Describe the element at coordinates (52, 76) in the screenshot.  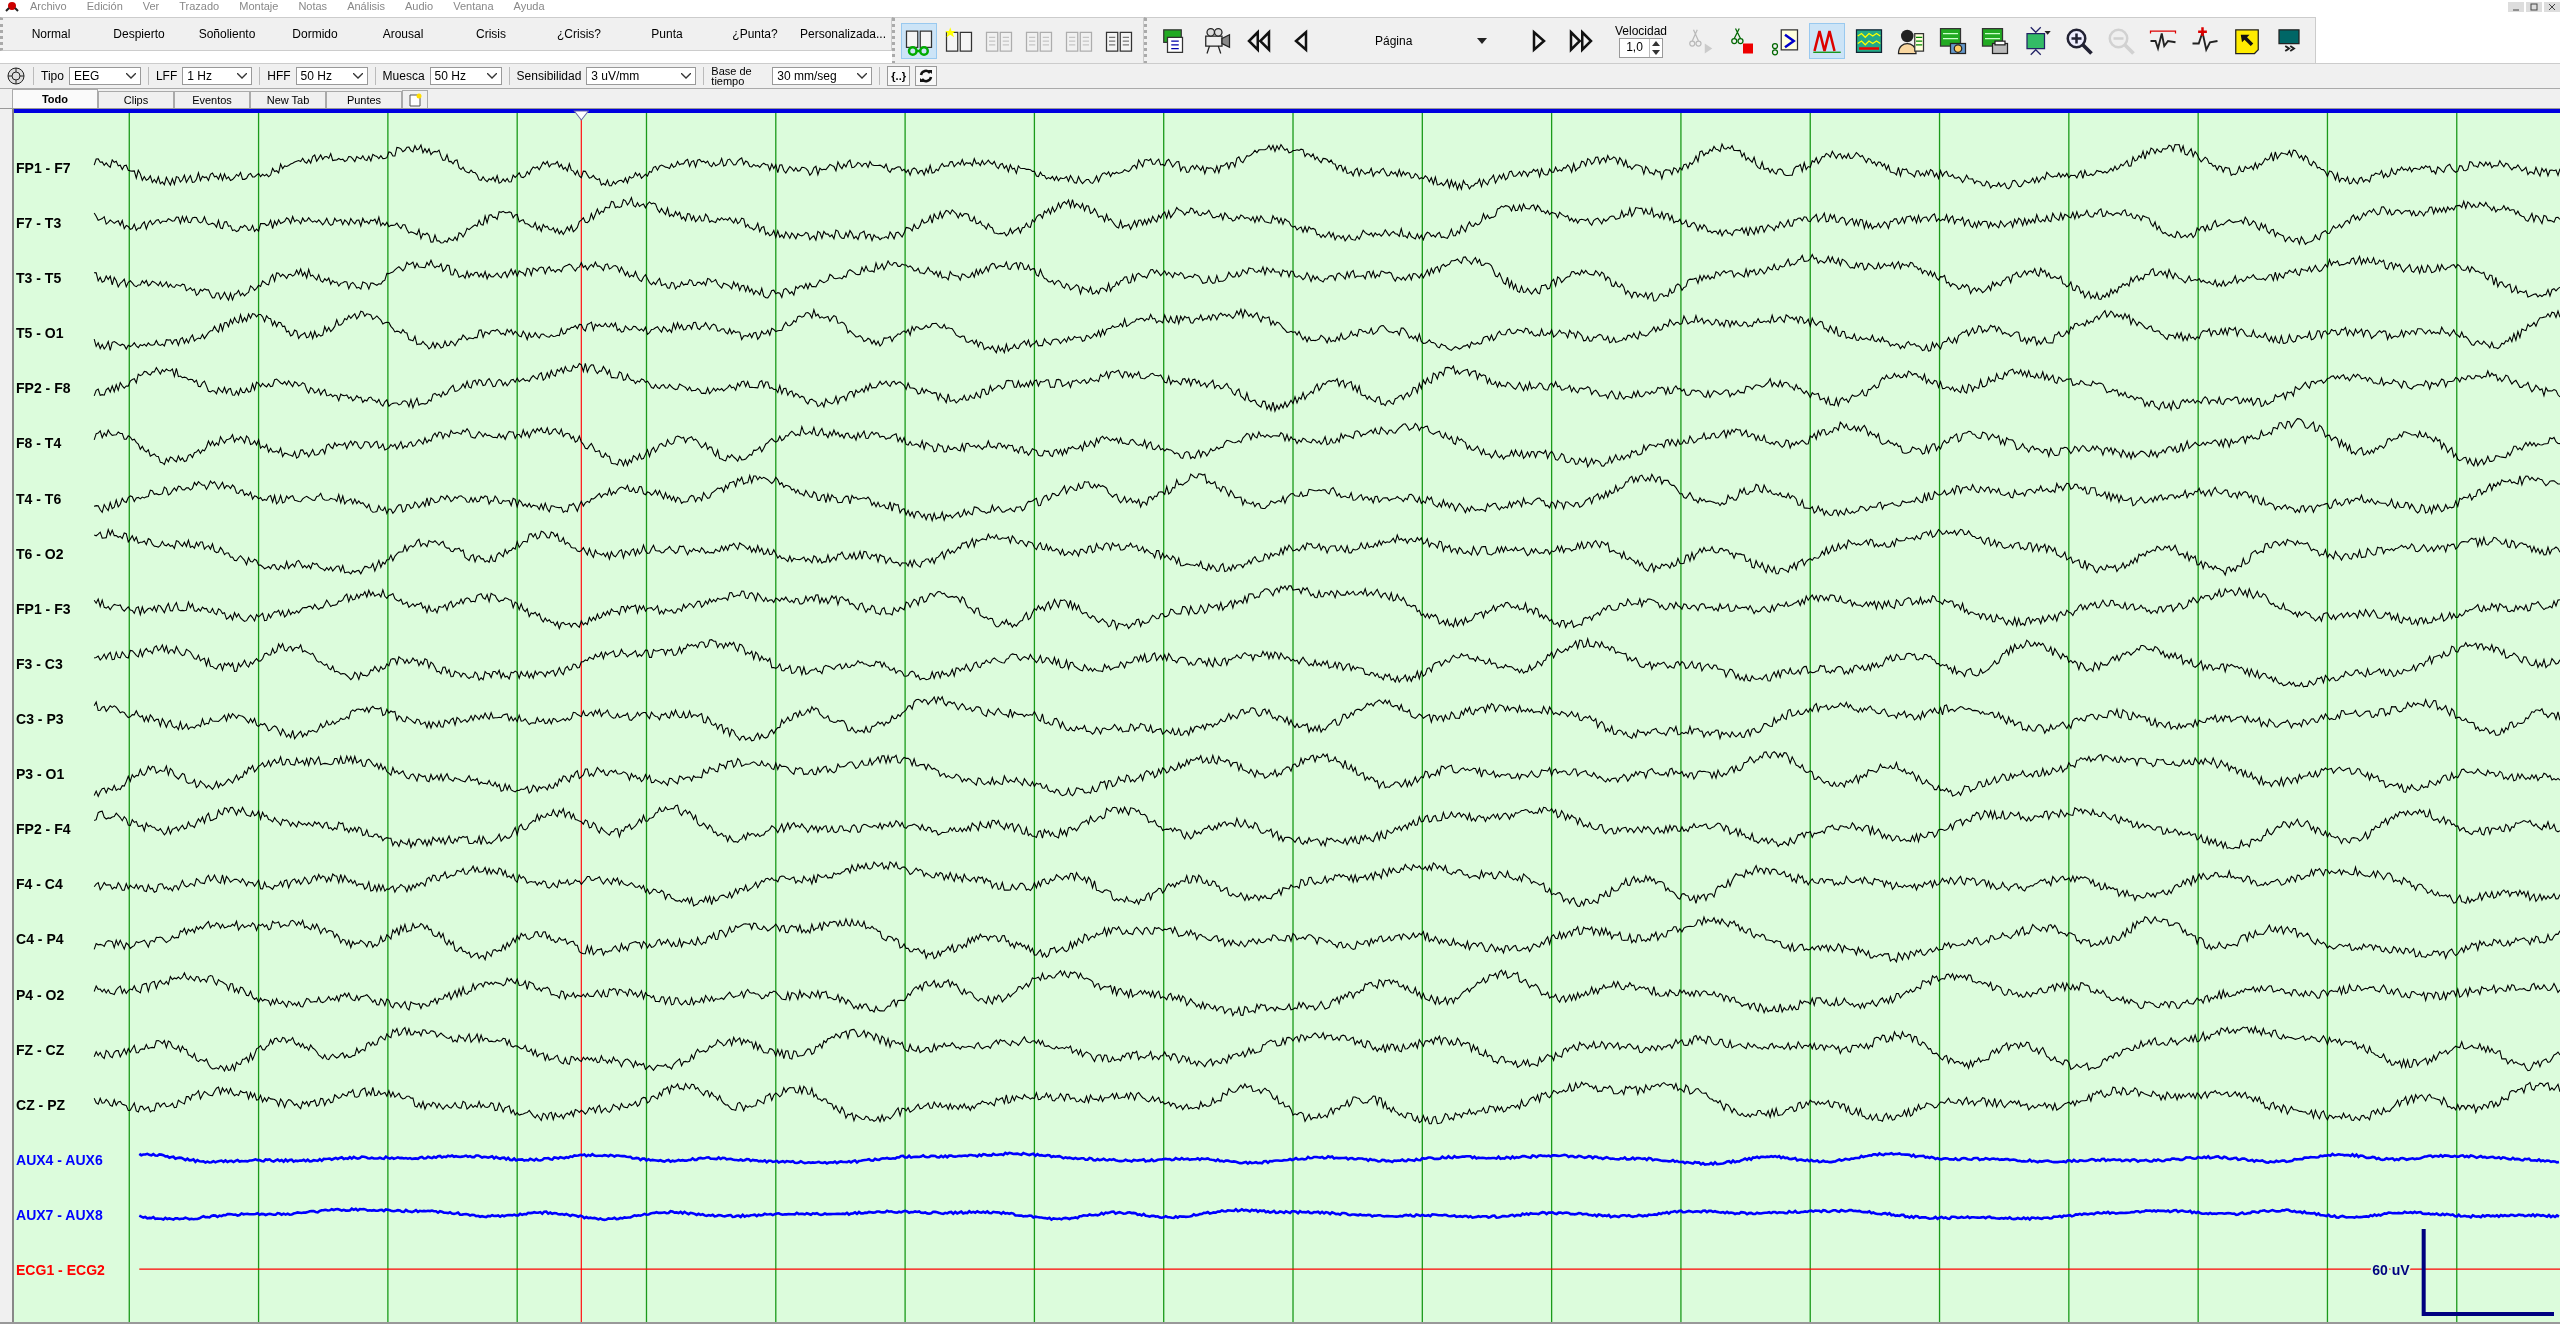
I see `filter-label: Tipo` at that location.